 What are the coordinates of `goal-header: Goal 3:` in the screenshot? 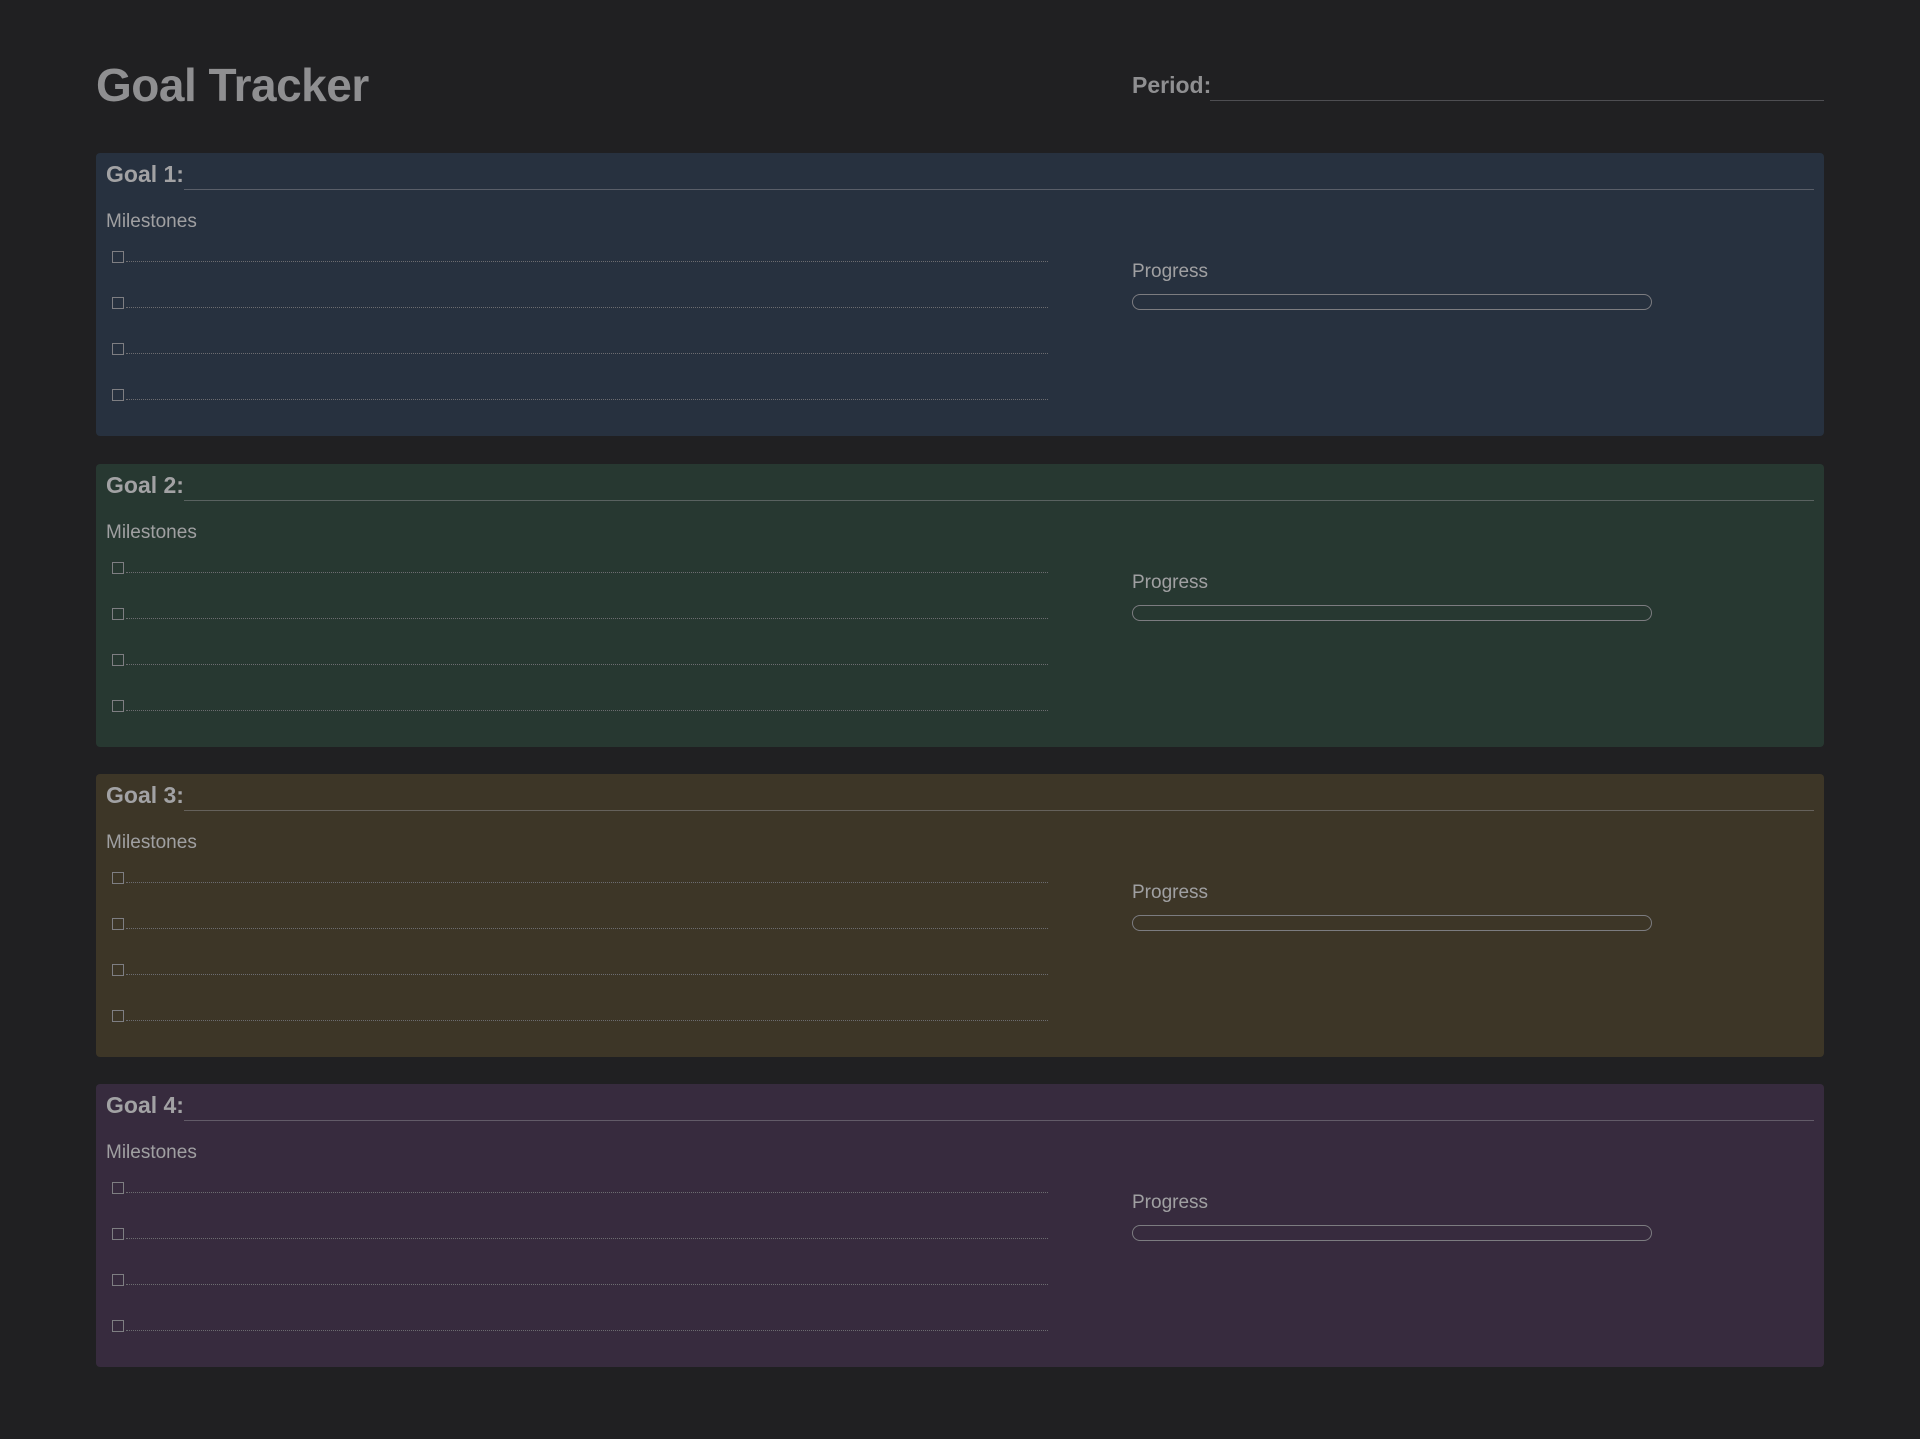 It's located at (960, 798).